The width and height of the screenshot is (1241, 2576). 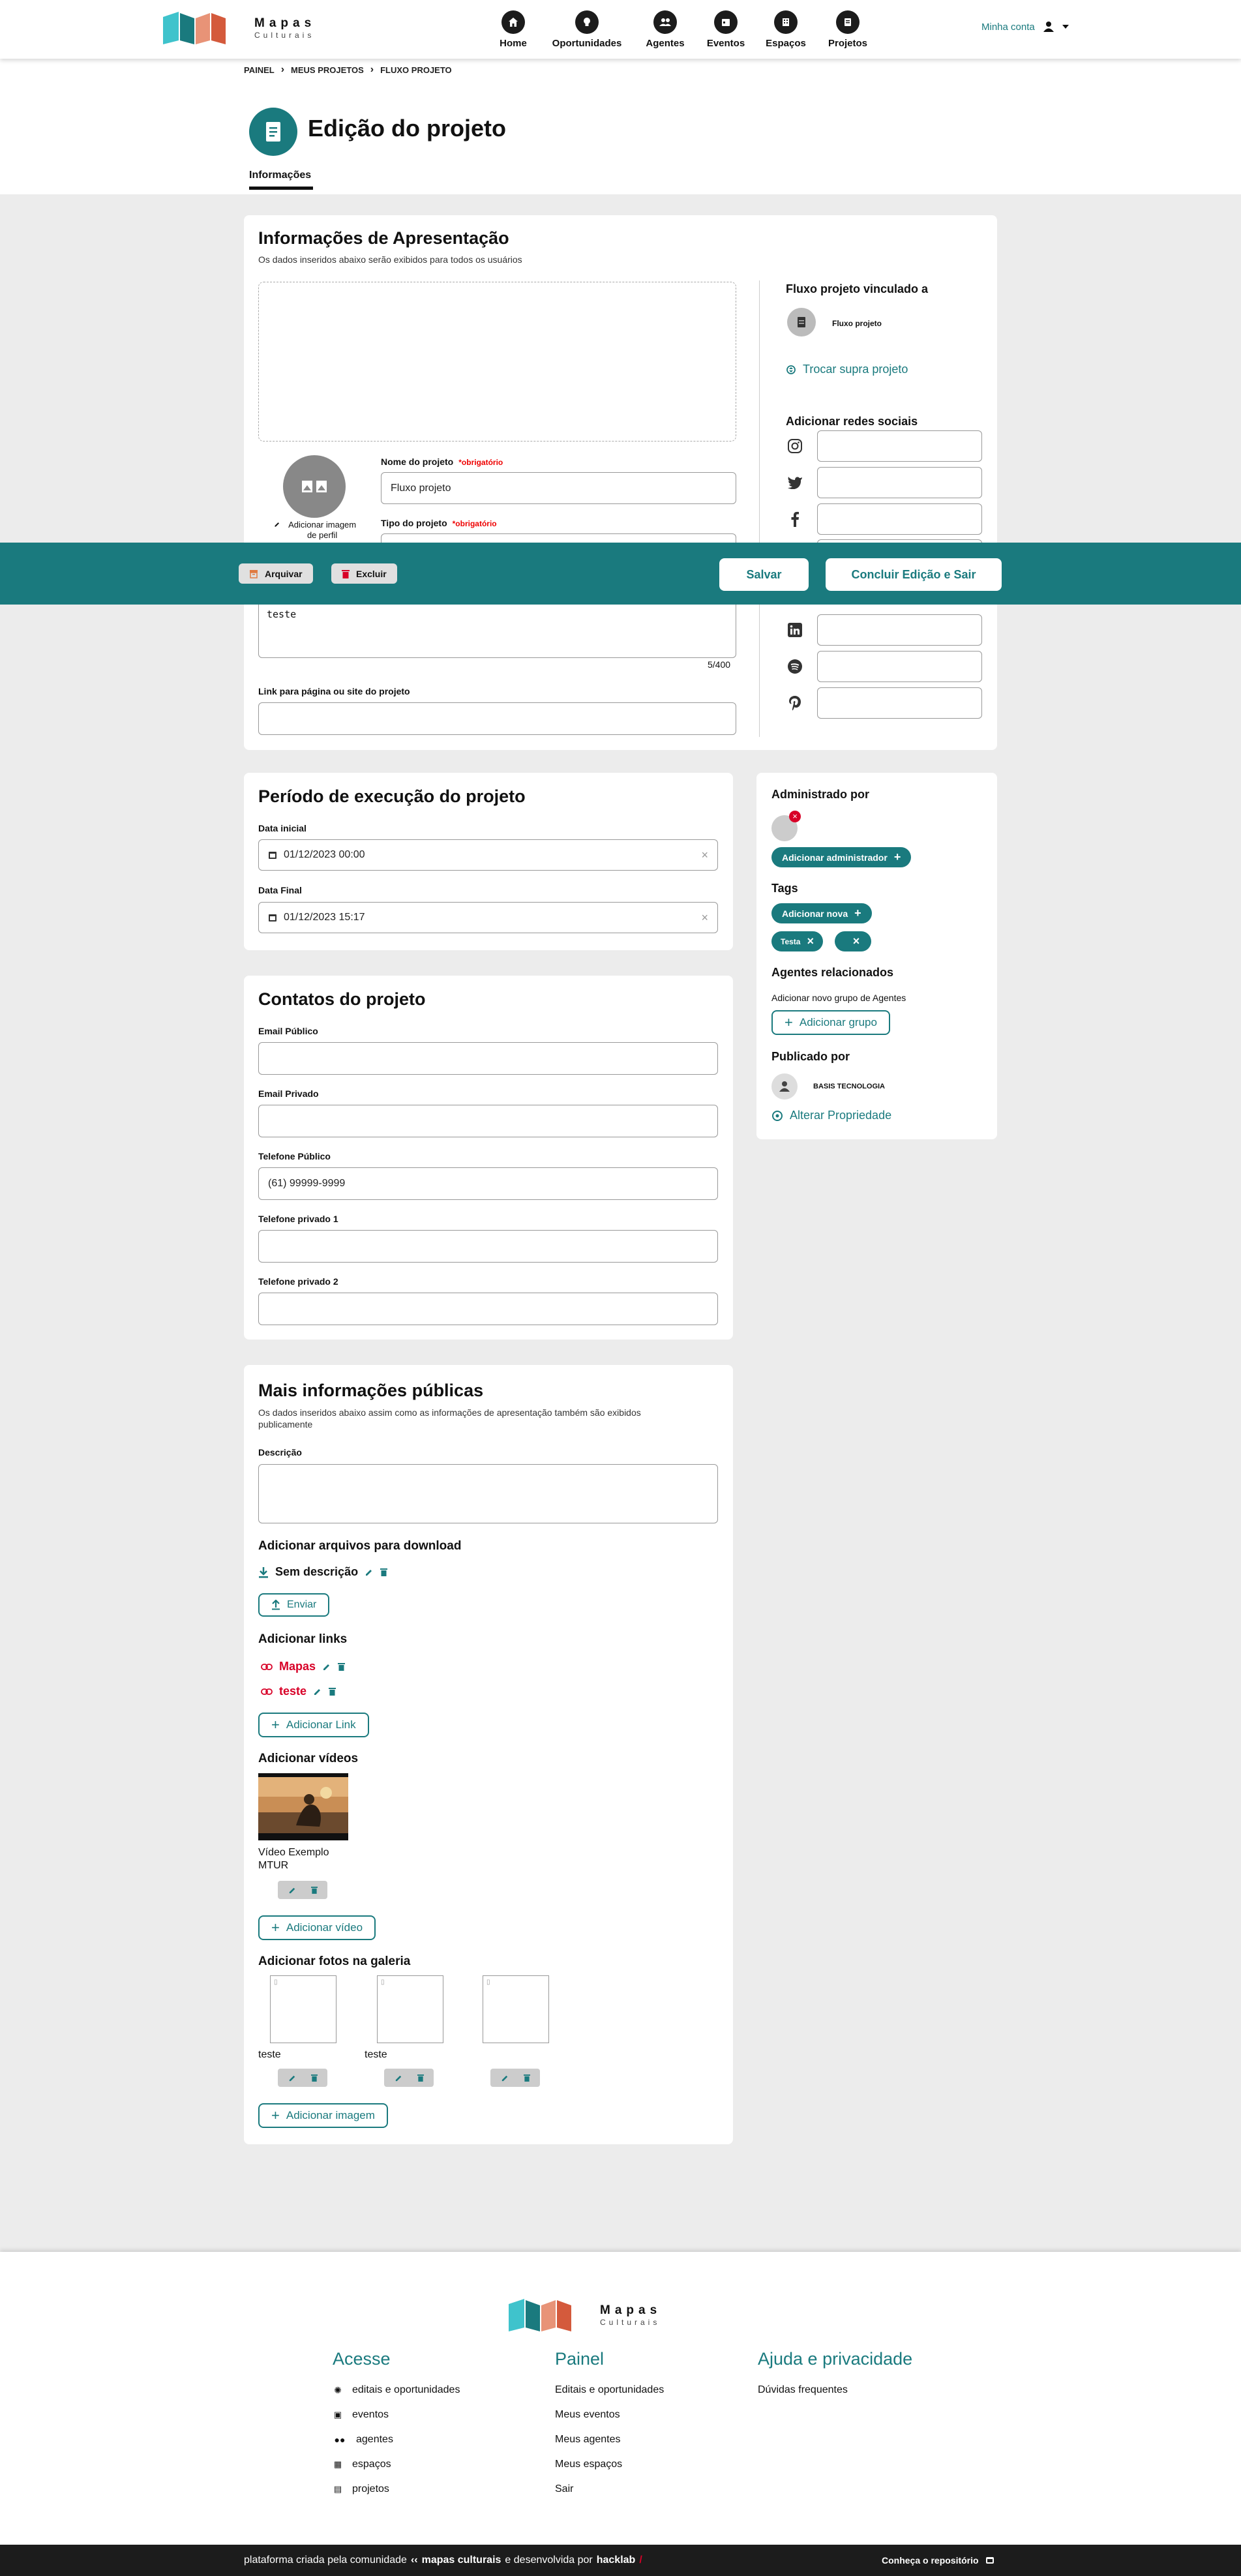 I want to click on breadcrumb: PAINEL › MEUS PROJETOS › FLUXO PROJETO, so click(x=348, y=70).